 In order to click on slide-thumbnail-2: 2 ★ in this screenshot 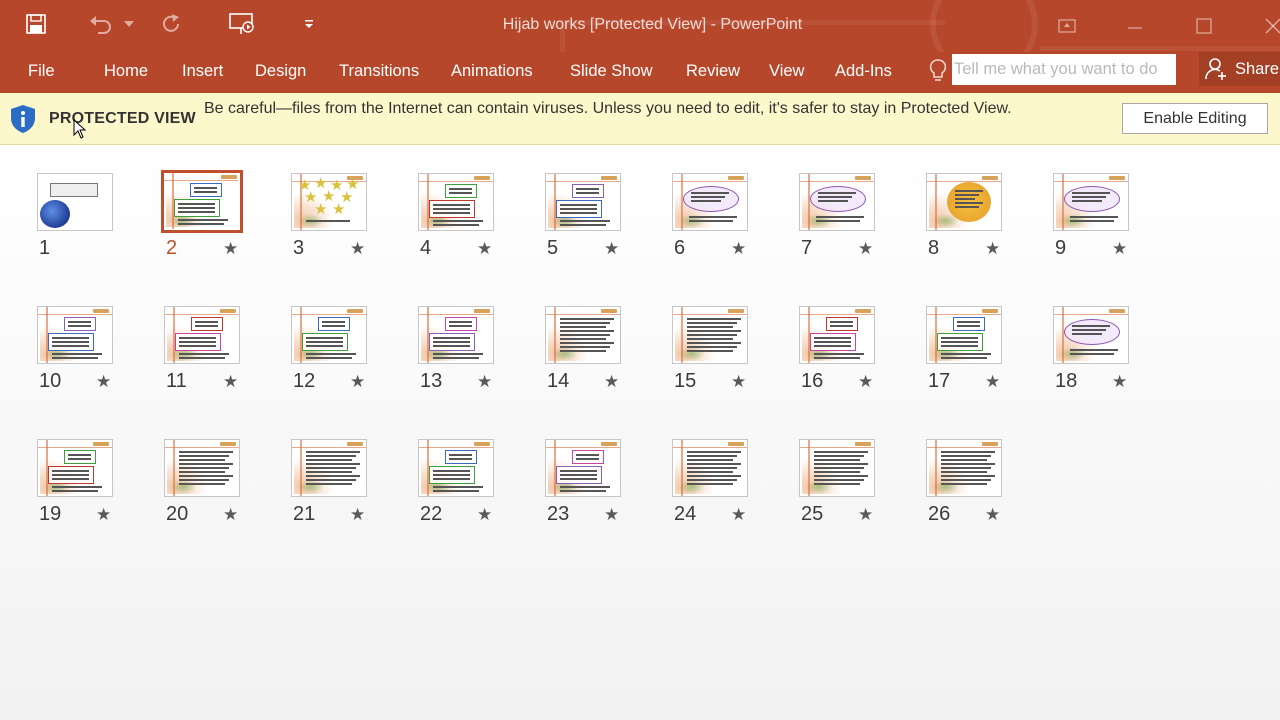, I will do `click(226, 226)`.